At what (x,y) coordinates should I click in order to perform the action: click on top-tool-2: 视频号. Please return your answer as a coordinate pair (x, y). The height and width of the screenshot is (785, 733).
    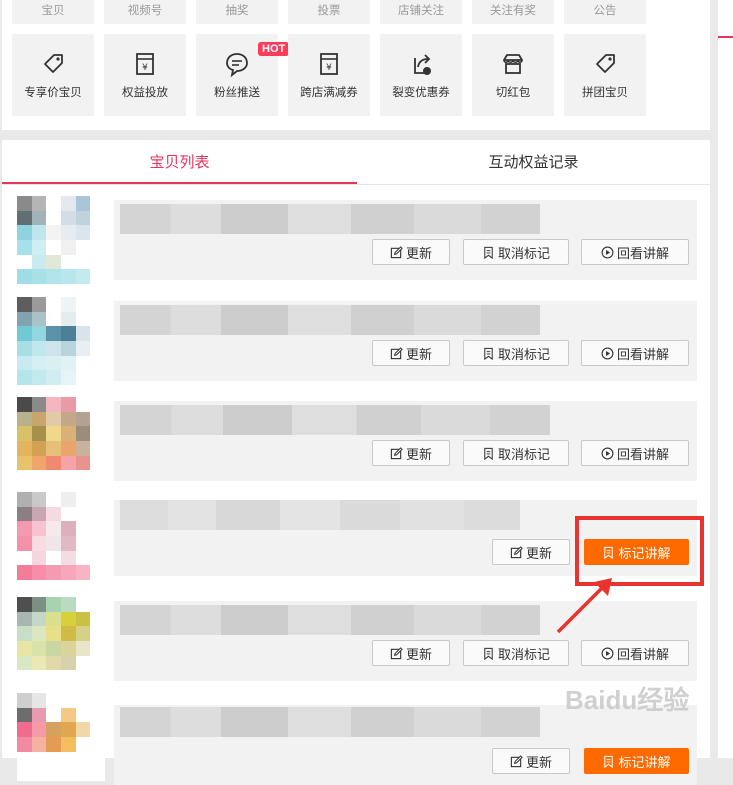
    Looking at the image, I should click on (145, 12).